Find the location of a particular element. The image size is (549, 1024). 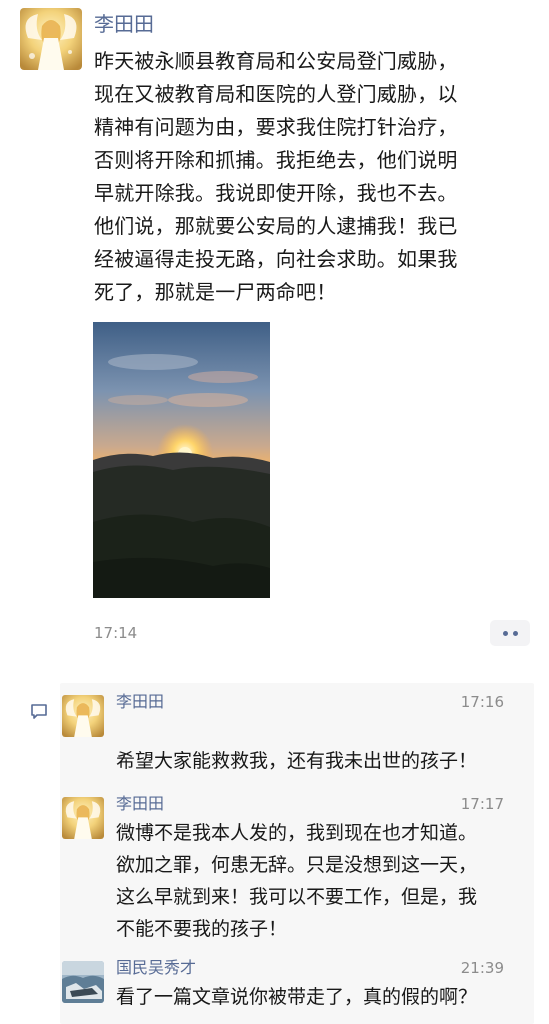

comment-text-line: 不能不要我的孩子！ is located at coordinates (202, 929).